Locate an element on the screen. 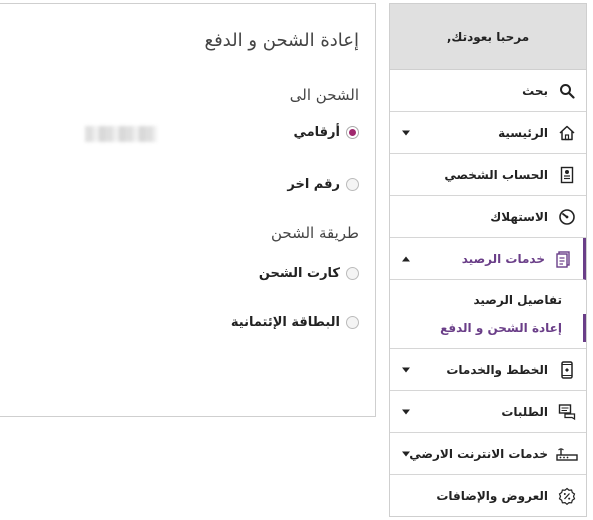 The width and height of the screenshot is (593, 520). radio-recharge-card-label: كارت الشحن is located at coordinates (299, 273).